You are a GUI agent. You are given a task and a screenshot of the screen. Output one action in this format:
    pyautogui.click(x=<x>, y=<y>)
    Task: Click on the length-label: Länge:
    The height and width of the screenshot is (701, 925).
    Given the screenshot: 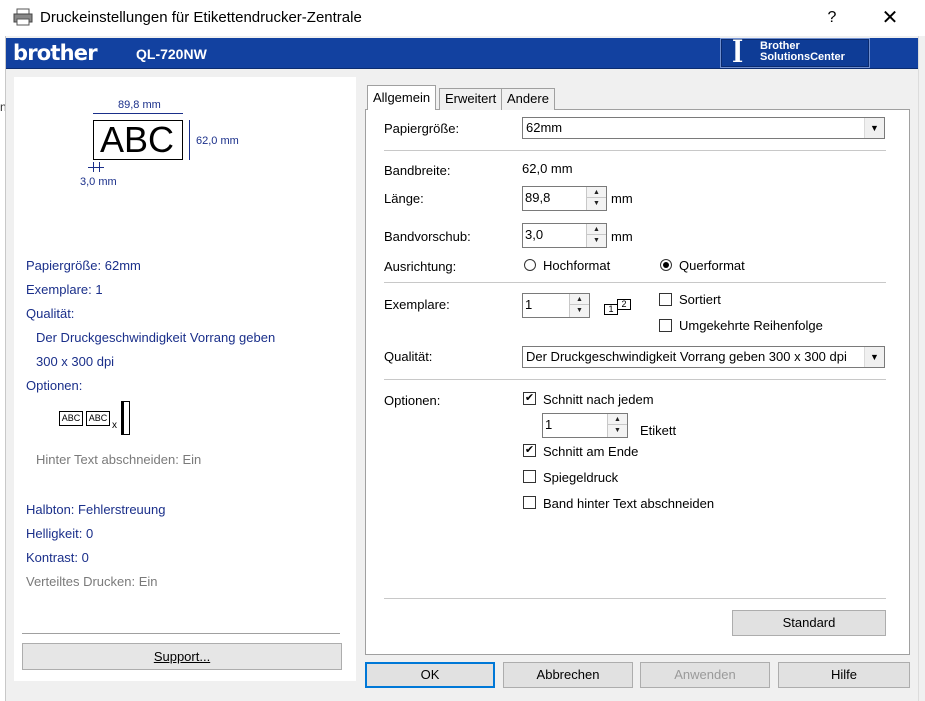 What is the action you would take?
    pyautogui.click(x=404, y=198)
    